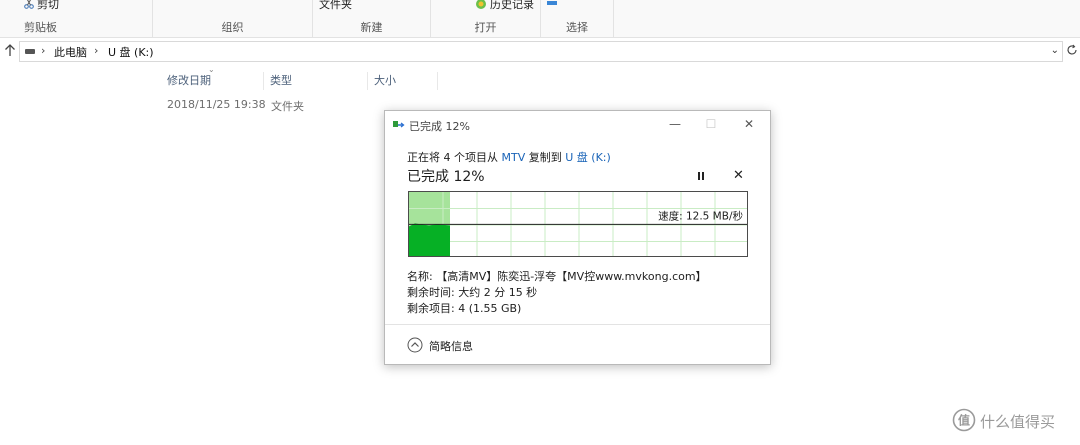  What do you see at coordinates (10, 50) in the screenshot?
I see `up-arrow-icon` at bounding box center [10, 50].